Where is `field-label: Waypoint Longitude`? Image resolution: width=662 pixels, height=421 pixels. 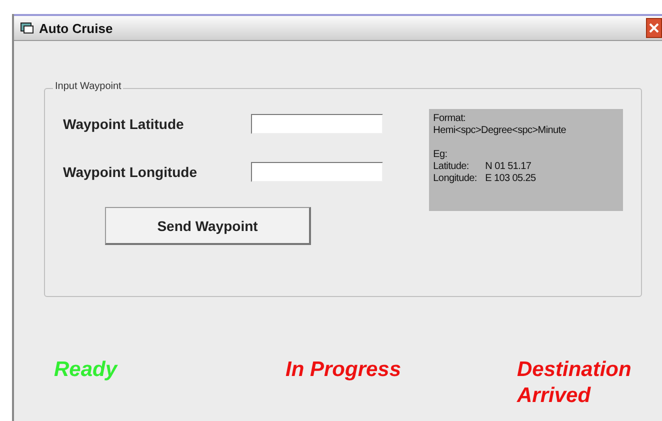 field-label: Waypoint Longitude is located at coordinates (130, 172).